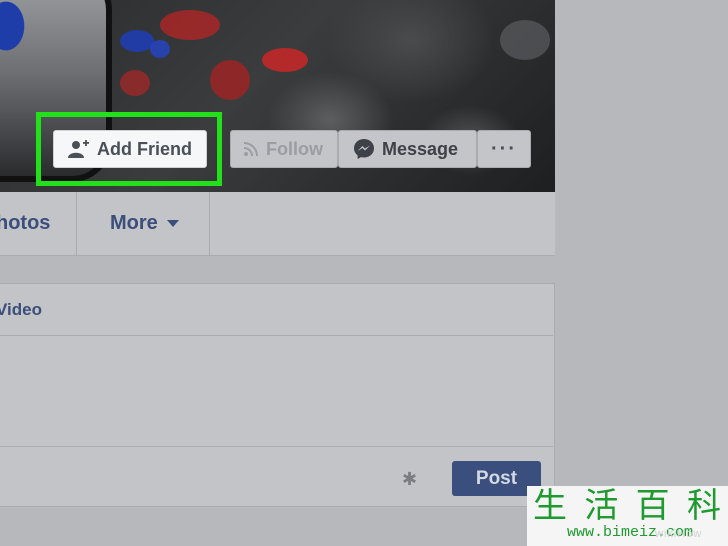 The width and height of the screenshot is (728, 546). Describe the element at coordinates (294, 148) in the screenshot. I see `follow-label: Follow` at that location.